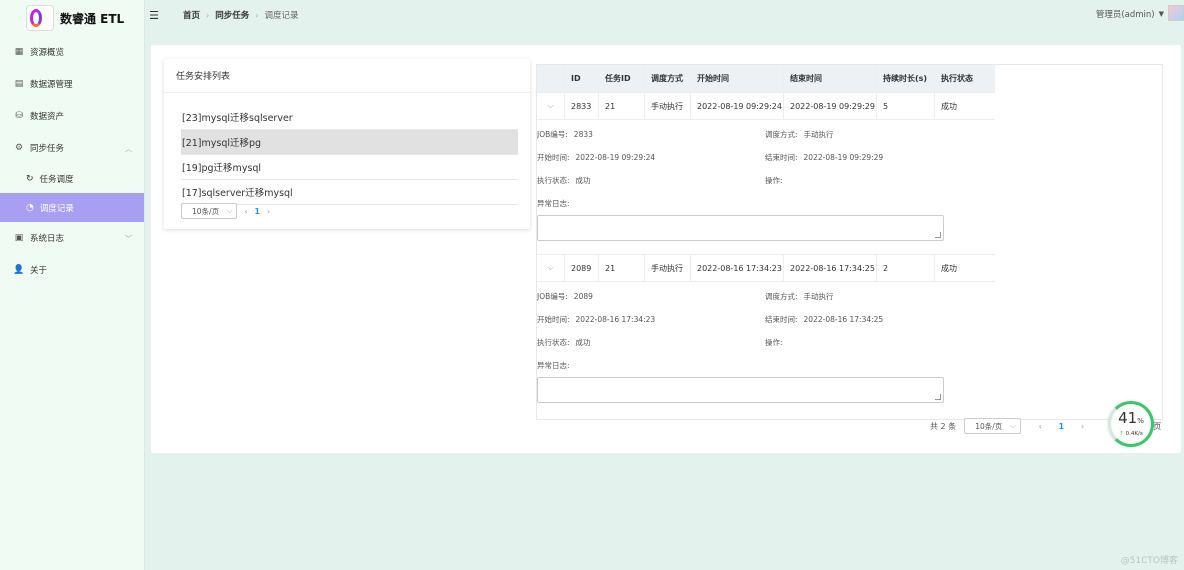 The height and width of the screenshot is (570, 1184). I want to click on detail-end: 结束时间: 2022-08-19 09:29:29, so click(824, 157).